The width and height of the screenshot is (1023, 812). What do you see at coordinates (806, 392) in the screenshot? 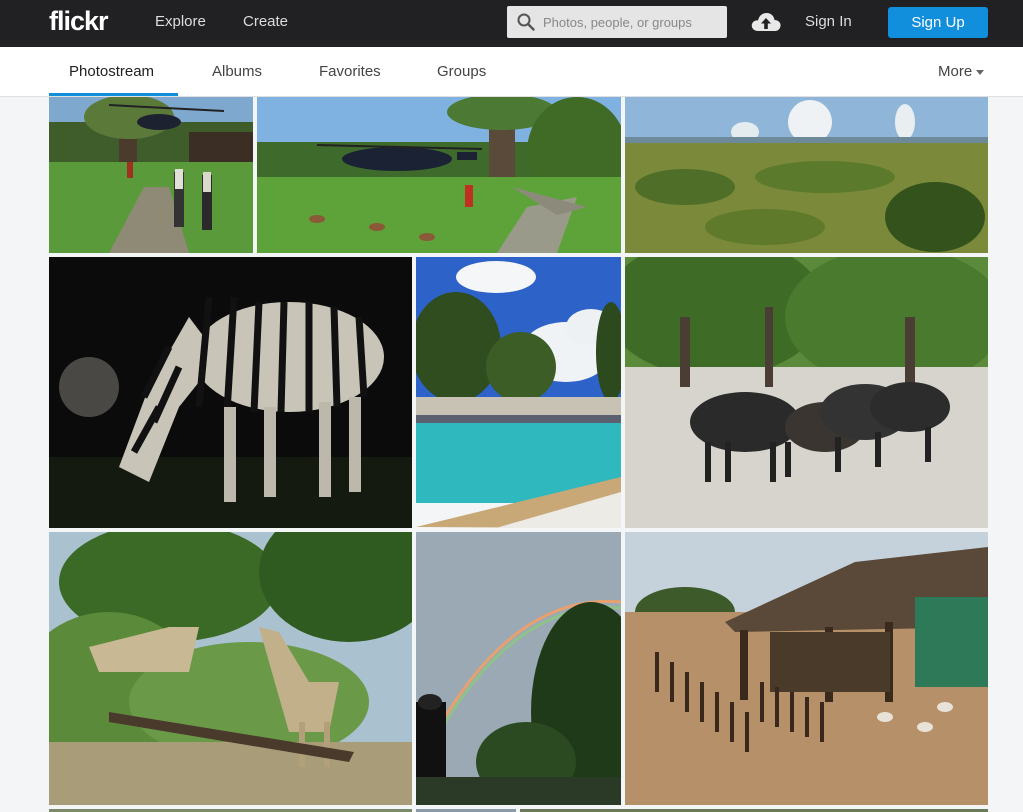
I see `photo-wildebeest-herd` at bounding box center [806, 392].